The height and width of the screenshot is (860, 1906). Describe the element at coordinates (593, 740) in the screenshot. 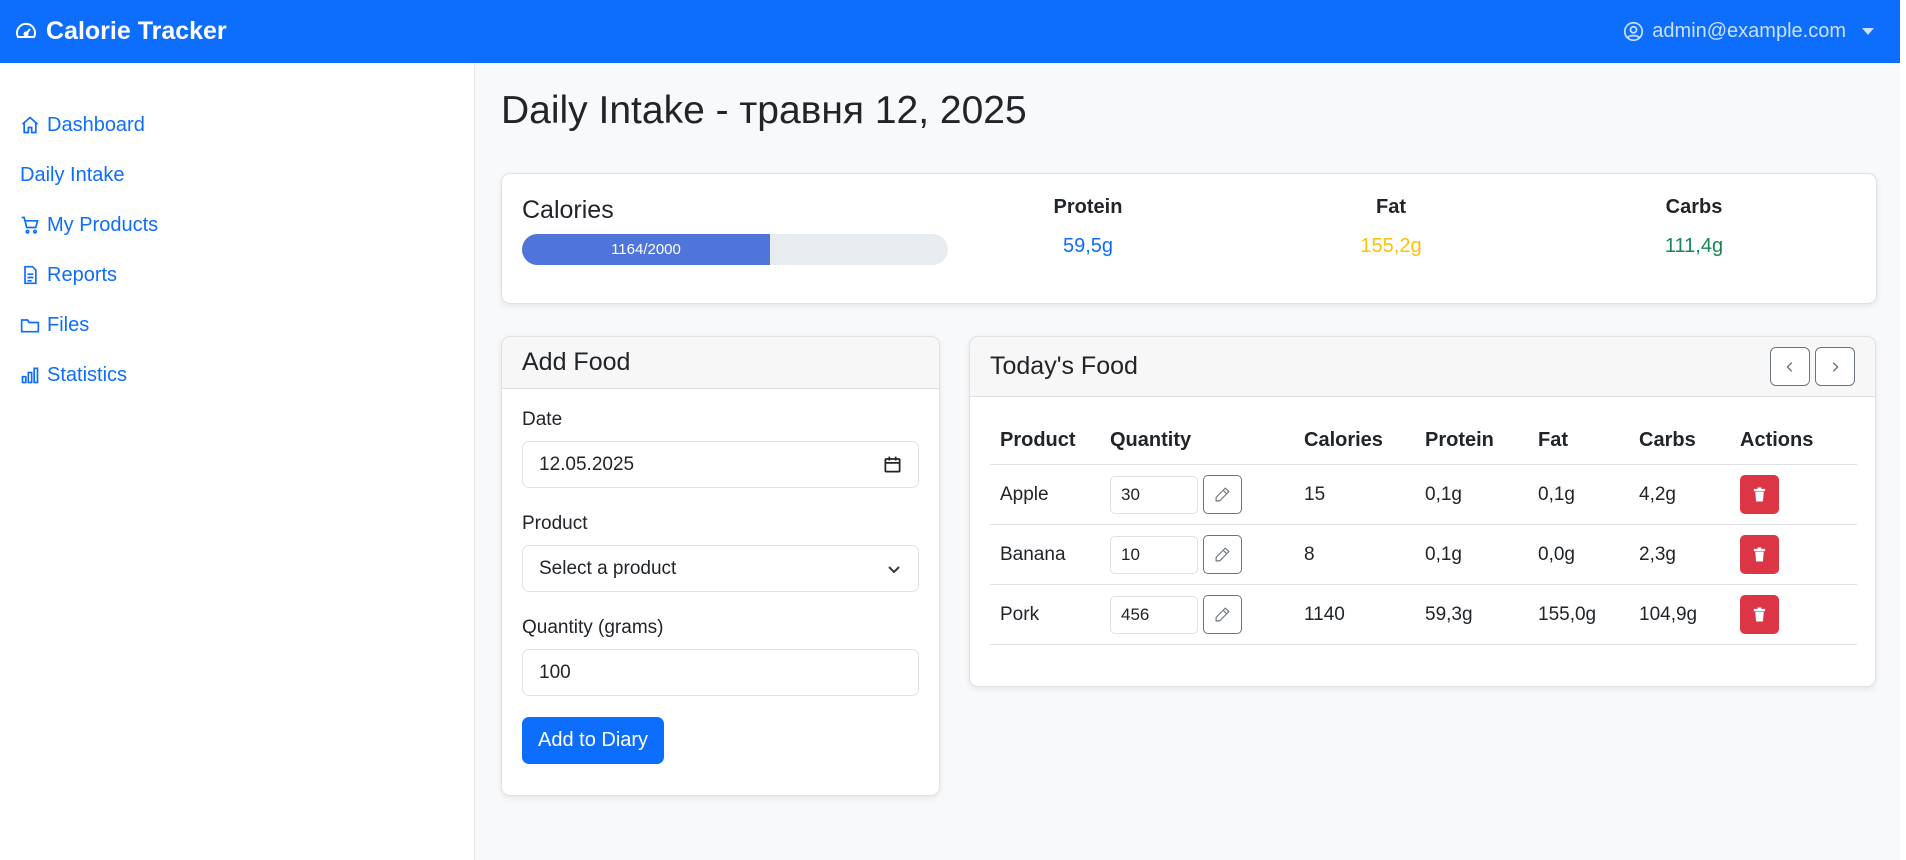

I see `add-to-diary-button: Add to Diary` at that location.